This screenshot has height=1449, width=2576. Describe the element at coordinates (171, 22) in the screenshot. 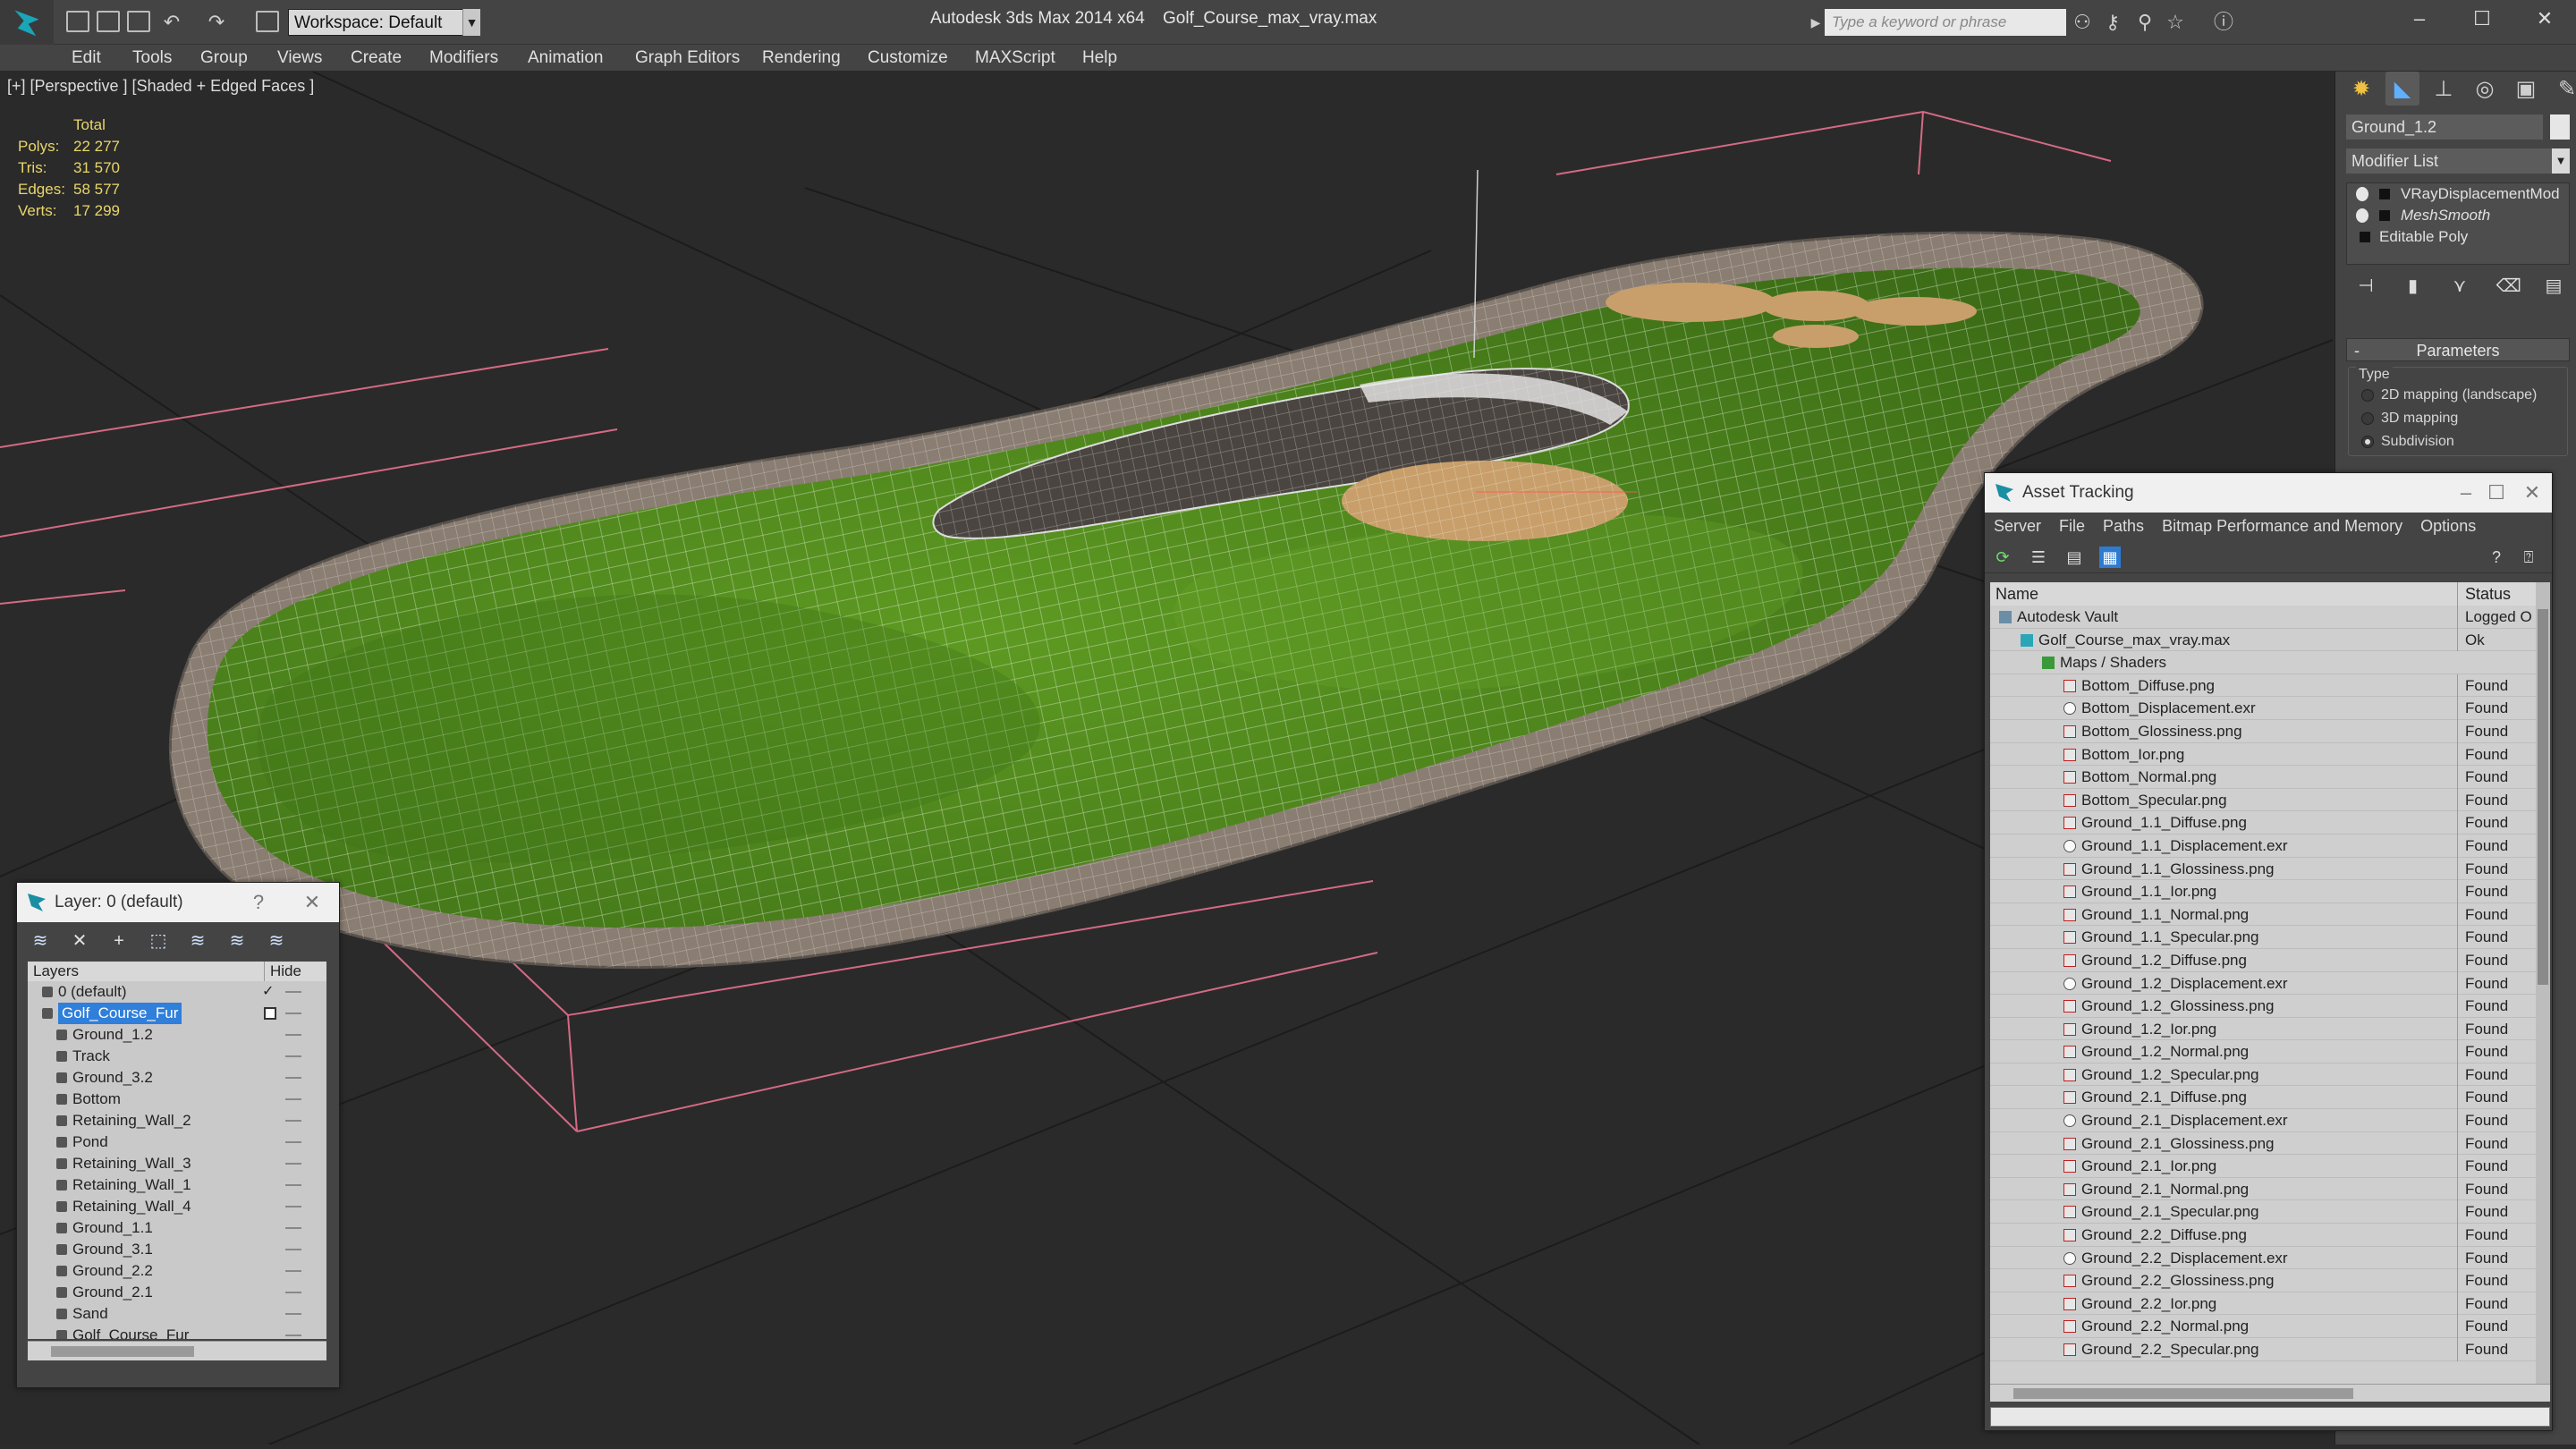

I see `undo-icon: ↶` at that location.